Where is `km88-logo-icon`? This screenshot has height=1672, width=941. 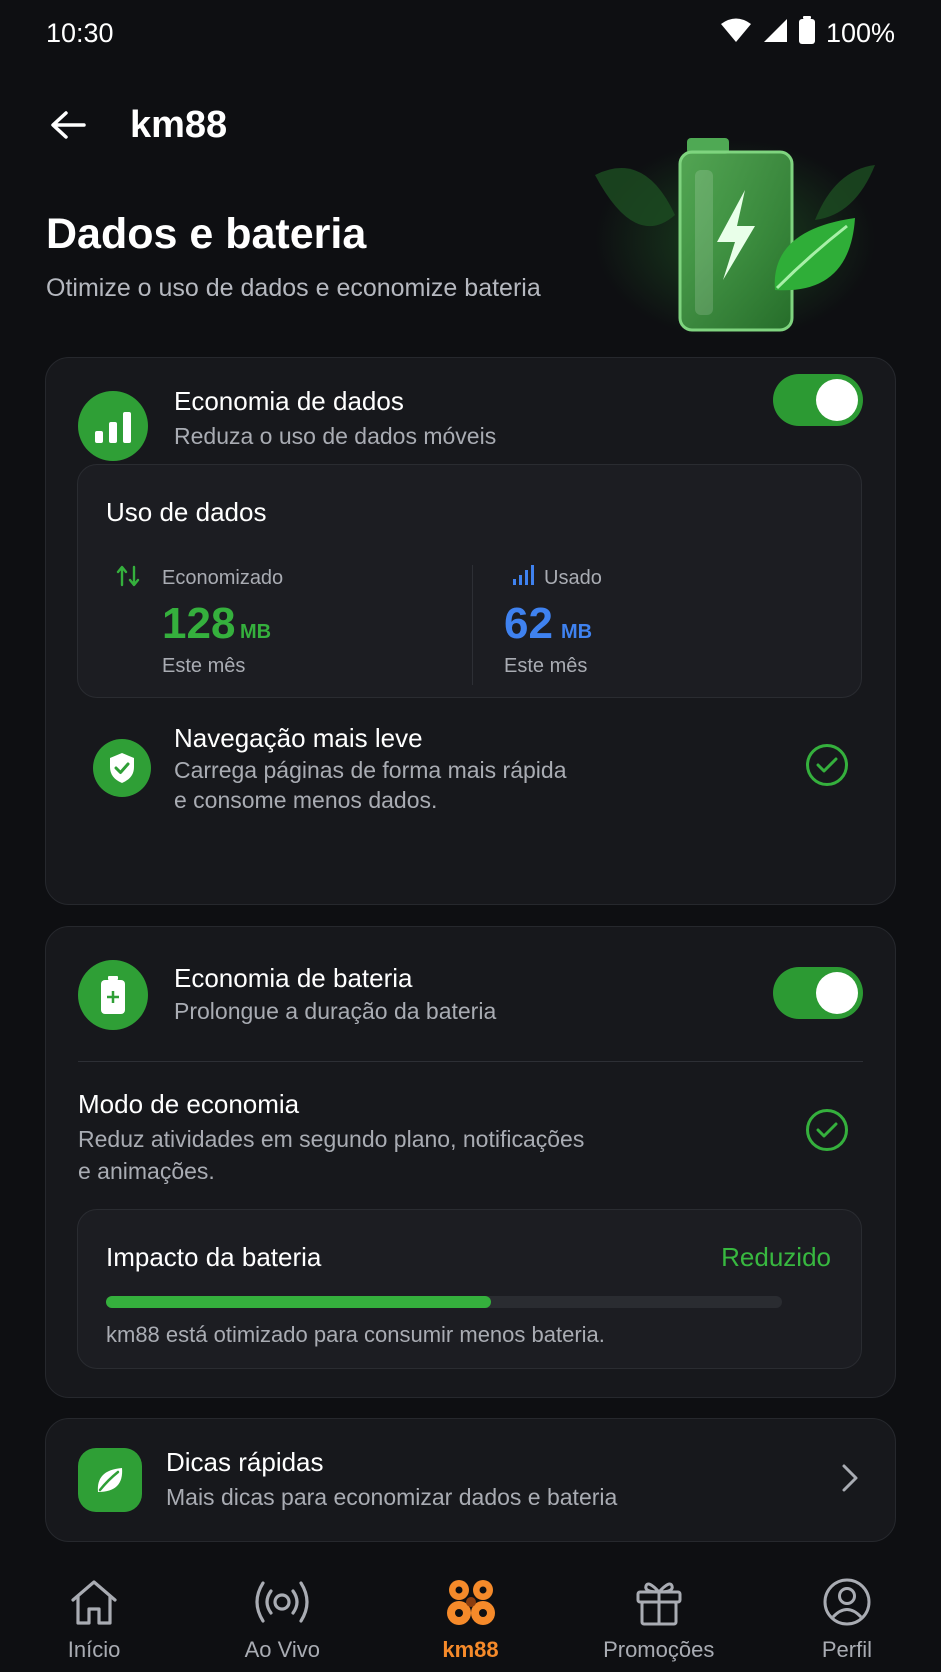 km88-logo-icon is located at coordinates (471, 1602).